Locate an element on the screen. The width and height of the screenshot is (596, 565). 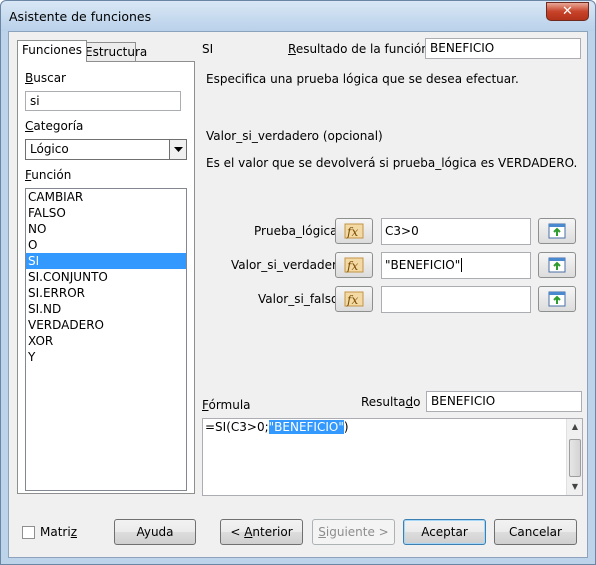
function-list-item: SI.CONJUNTO is located at coordinates (106, 277).